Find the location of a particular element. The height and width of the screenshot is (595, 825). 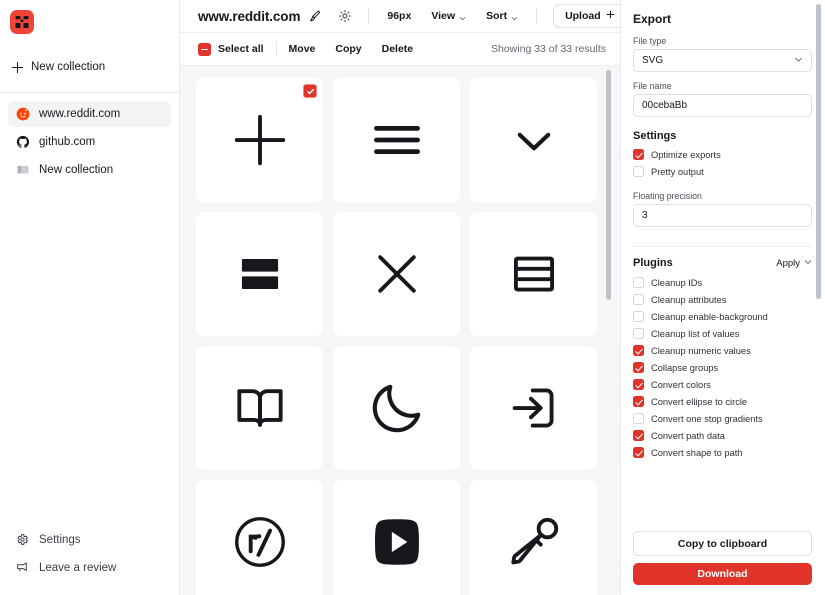

plugin-label: Cleanup attributes is located at coordinates (689, 299).